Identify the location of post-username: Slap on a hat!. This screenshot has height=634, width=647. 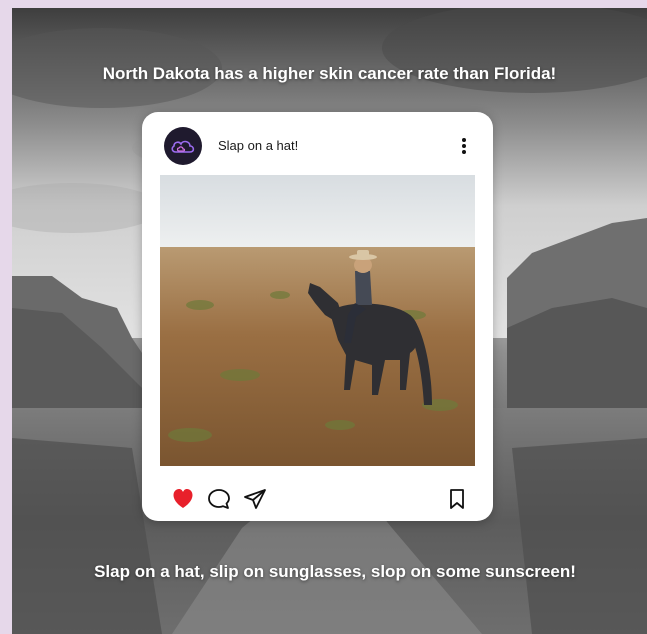
(258, 145).